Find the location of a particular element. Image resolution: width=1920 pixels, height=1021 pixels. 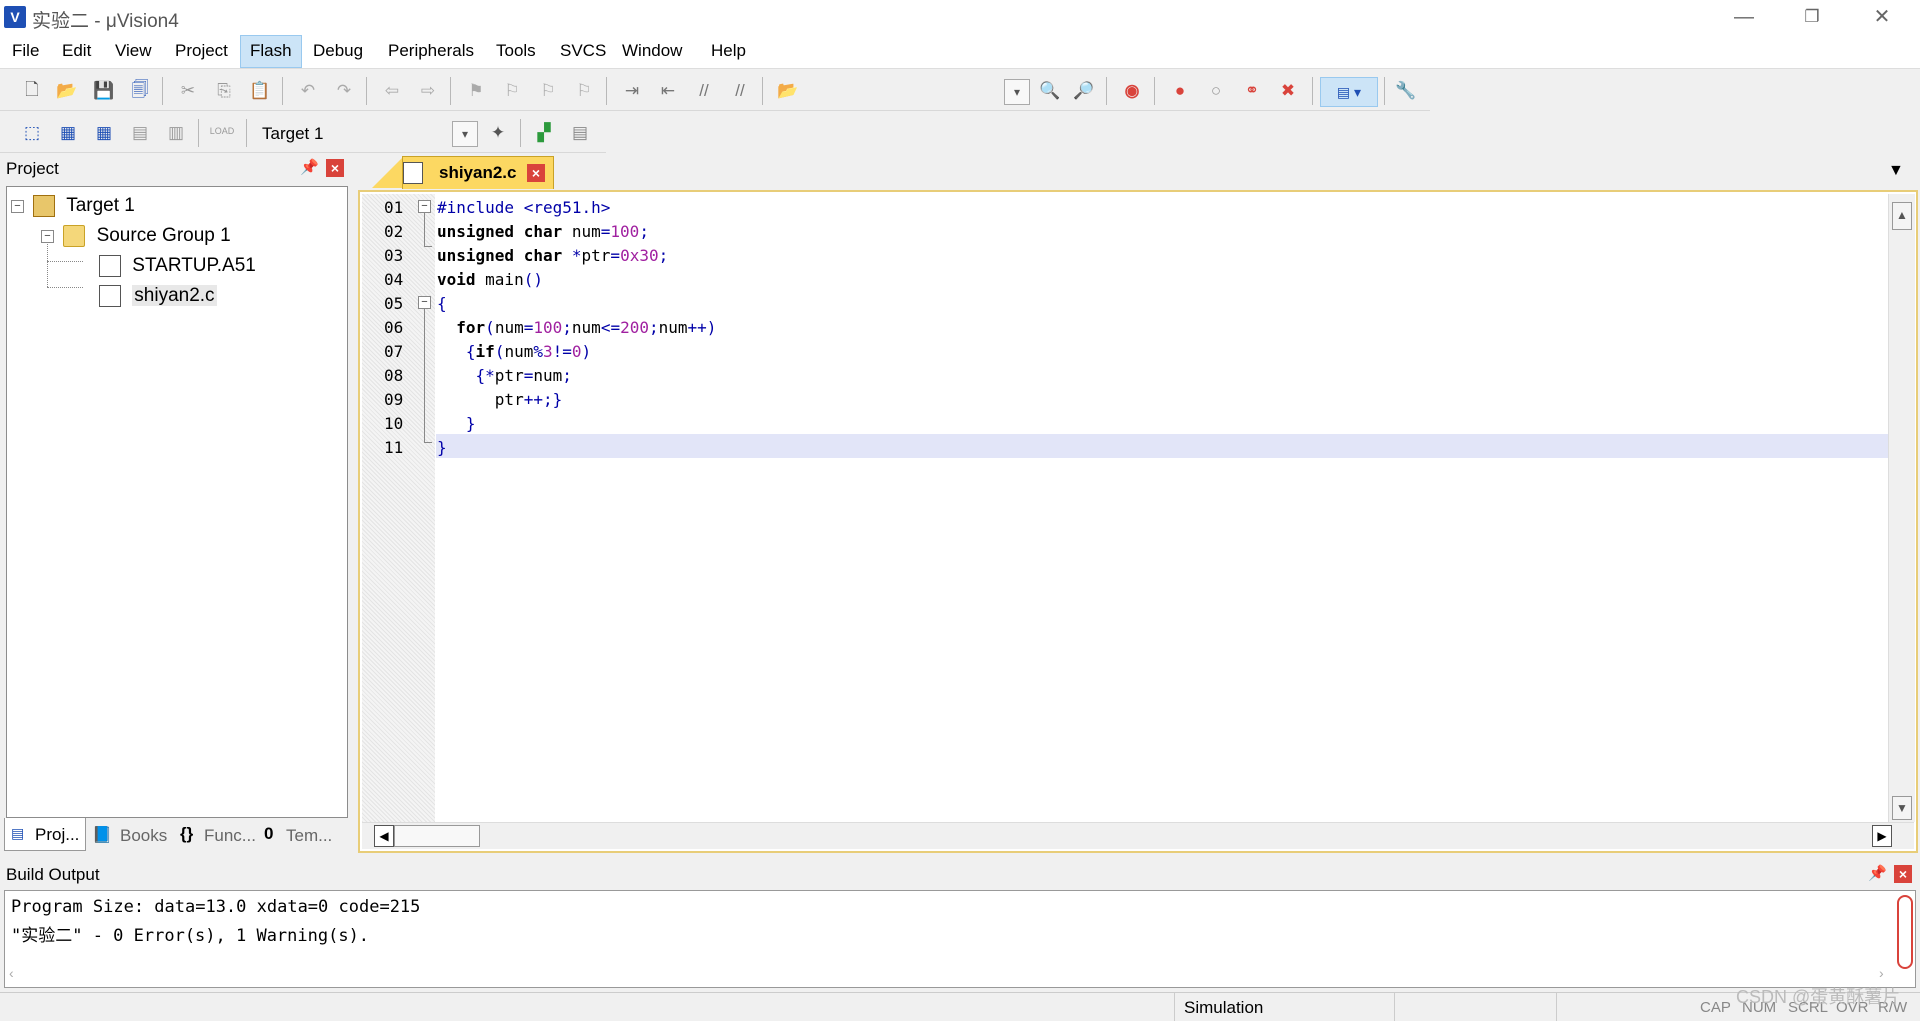

translate-icon: ⬚ is located at coordinates (32, 133).